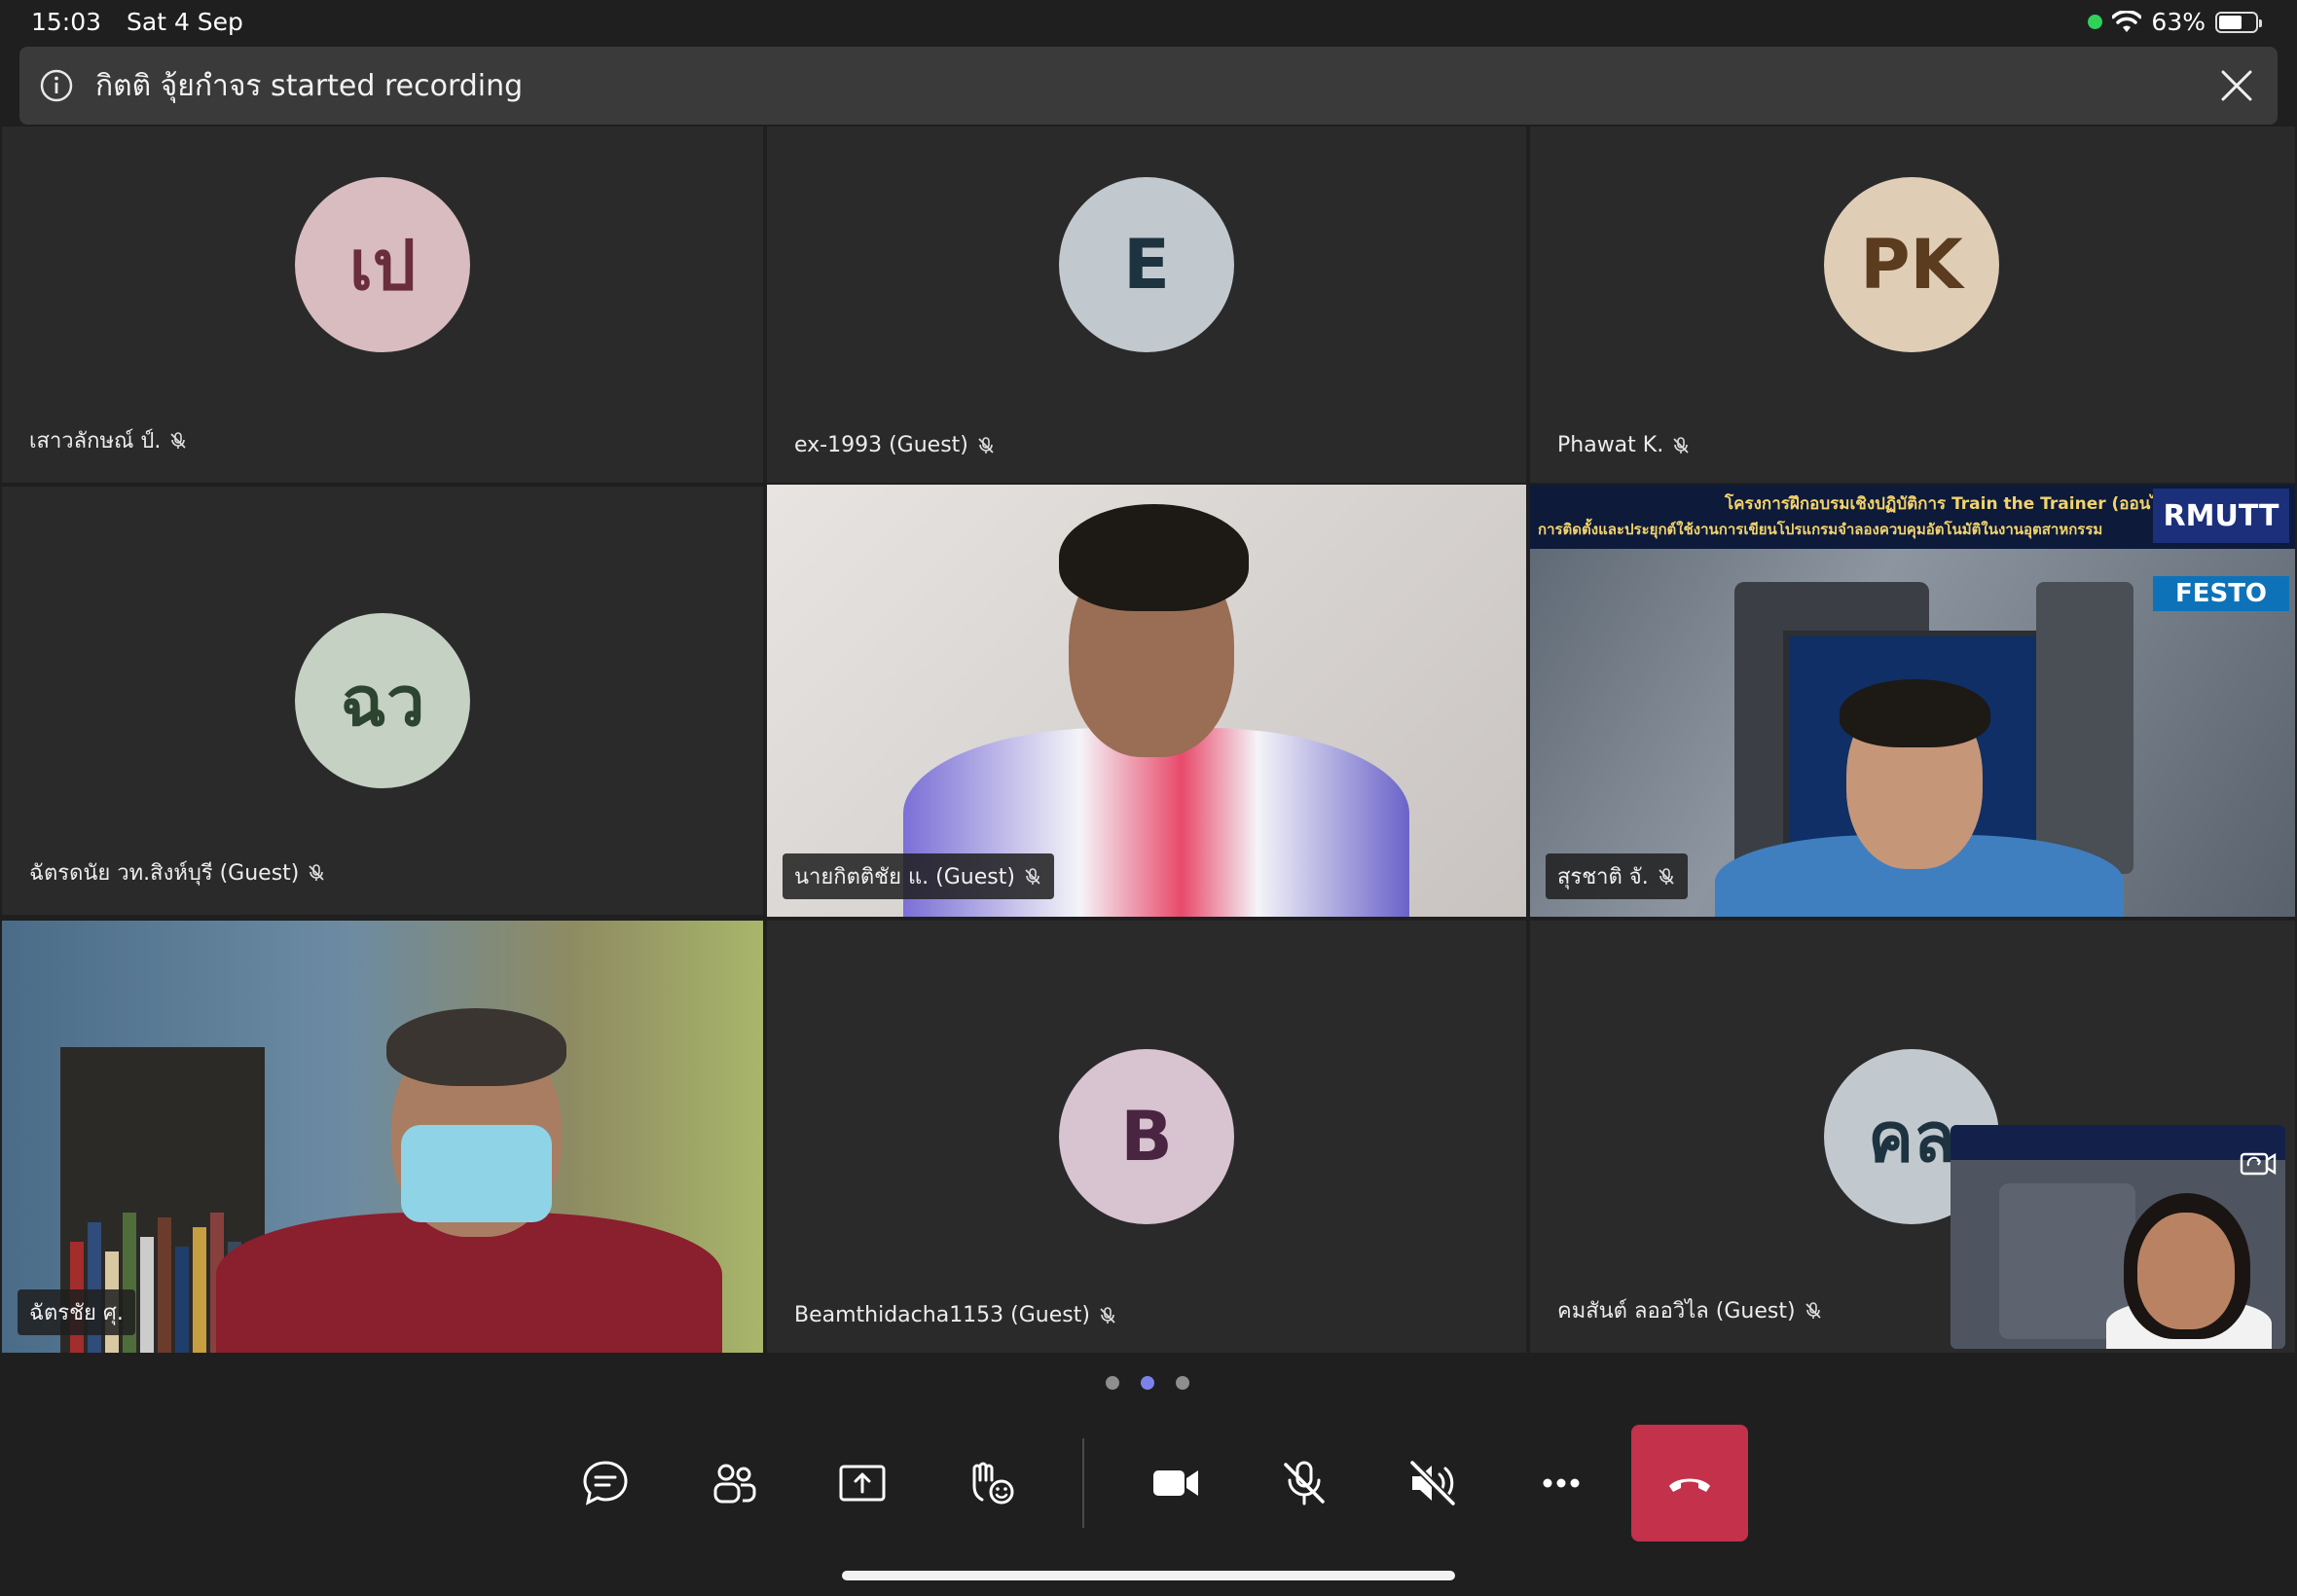 Image resolution: width=2297 pixels, height=1596 pixels. I want to click on participant-name: Phawat K., so click(1624, 445).